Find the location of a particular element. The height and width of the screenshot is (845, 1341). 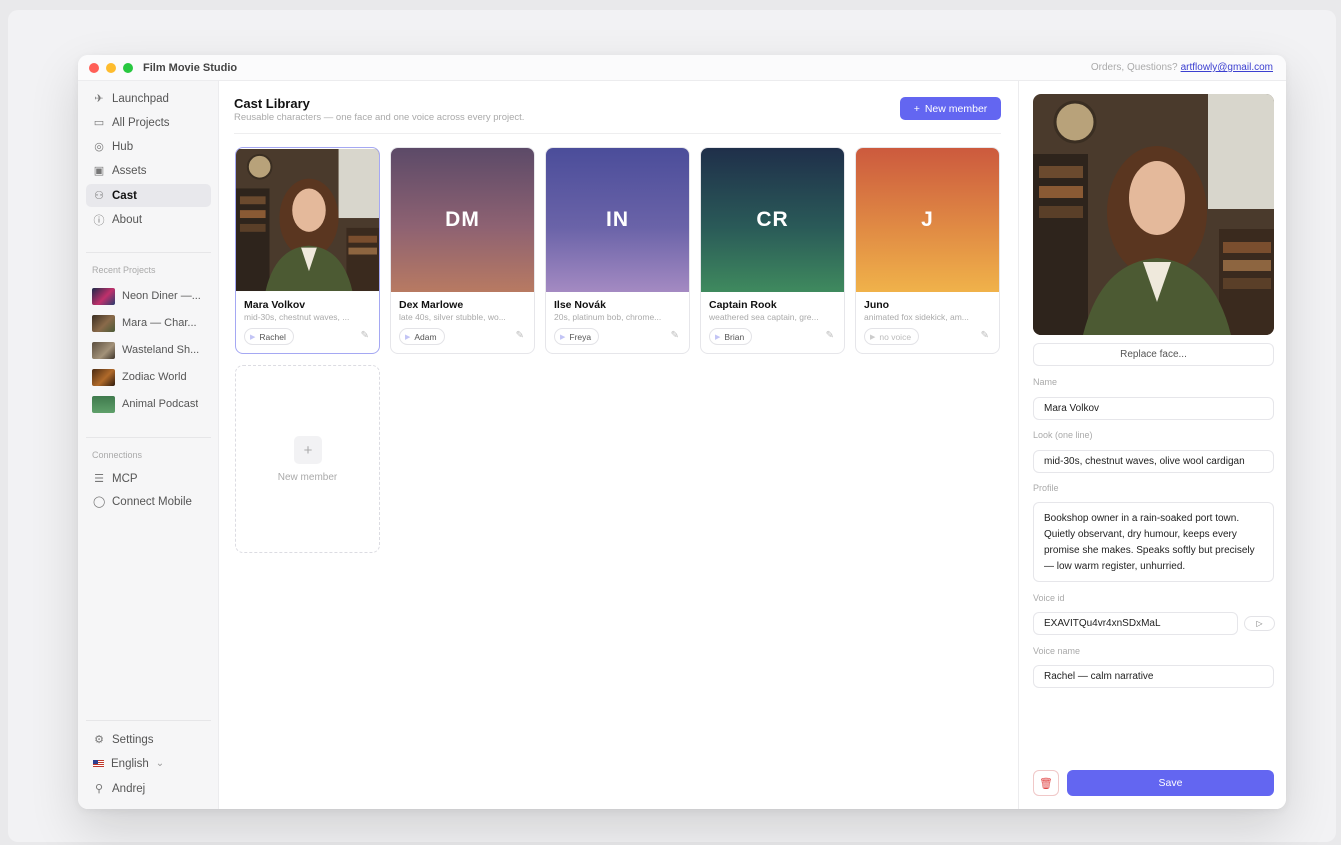

voice-id-field: EXAVITQu4vr4xnSDxMaL is located at coordinates (1135, 623).